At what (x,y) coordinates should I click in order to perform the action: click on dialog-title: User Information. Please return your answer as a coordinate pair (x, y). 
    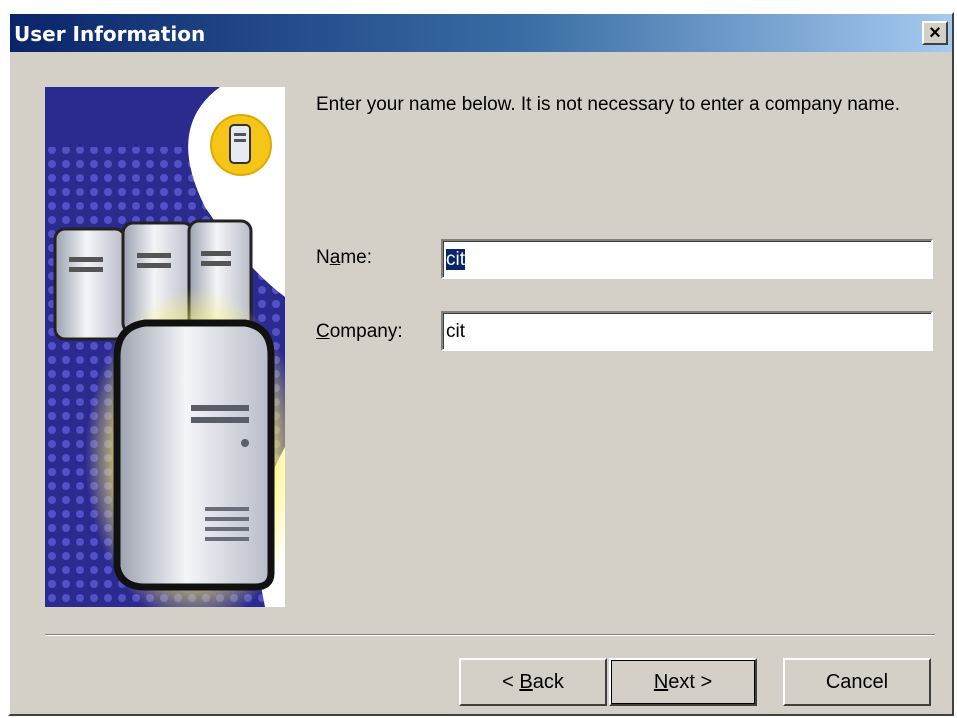
    Looking at the image, I should click on (110, 34).